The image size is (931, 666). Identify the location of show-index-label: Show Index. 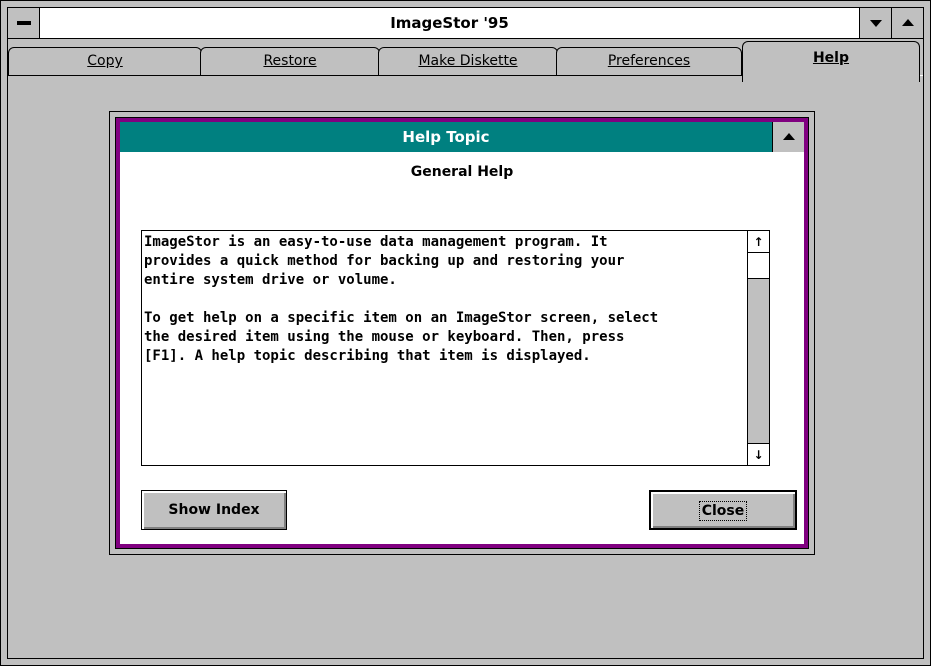
(214, 510).